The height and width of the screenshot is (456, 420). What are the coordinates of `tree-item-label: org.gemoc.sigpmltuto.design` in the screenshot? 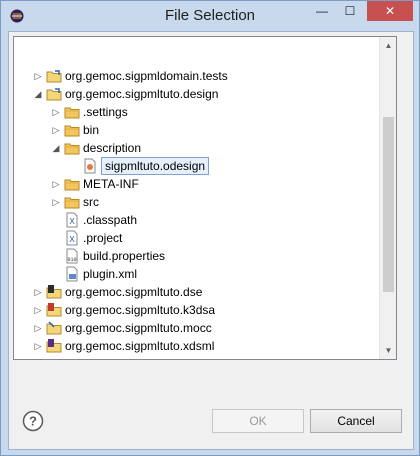 It's located at (142, 94).